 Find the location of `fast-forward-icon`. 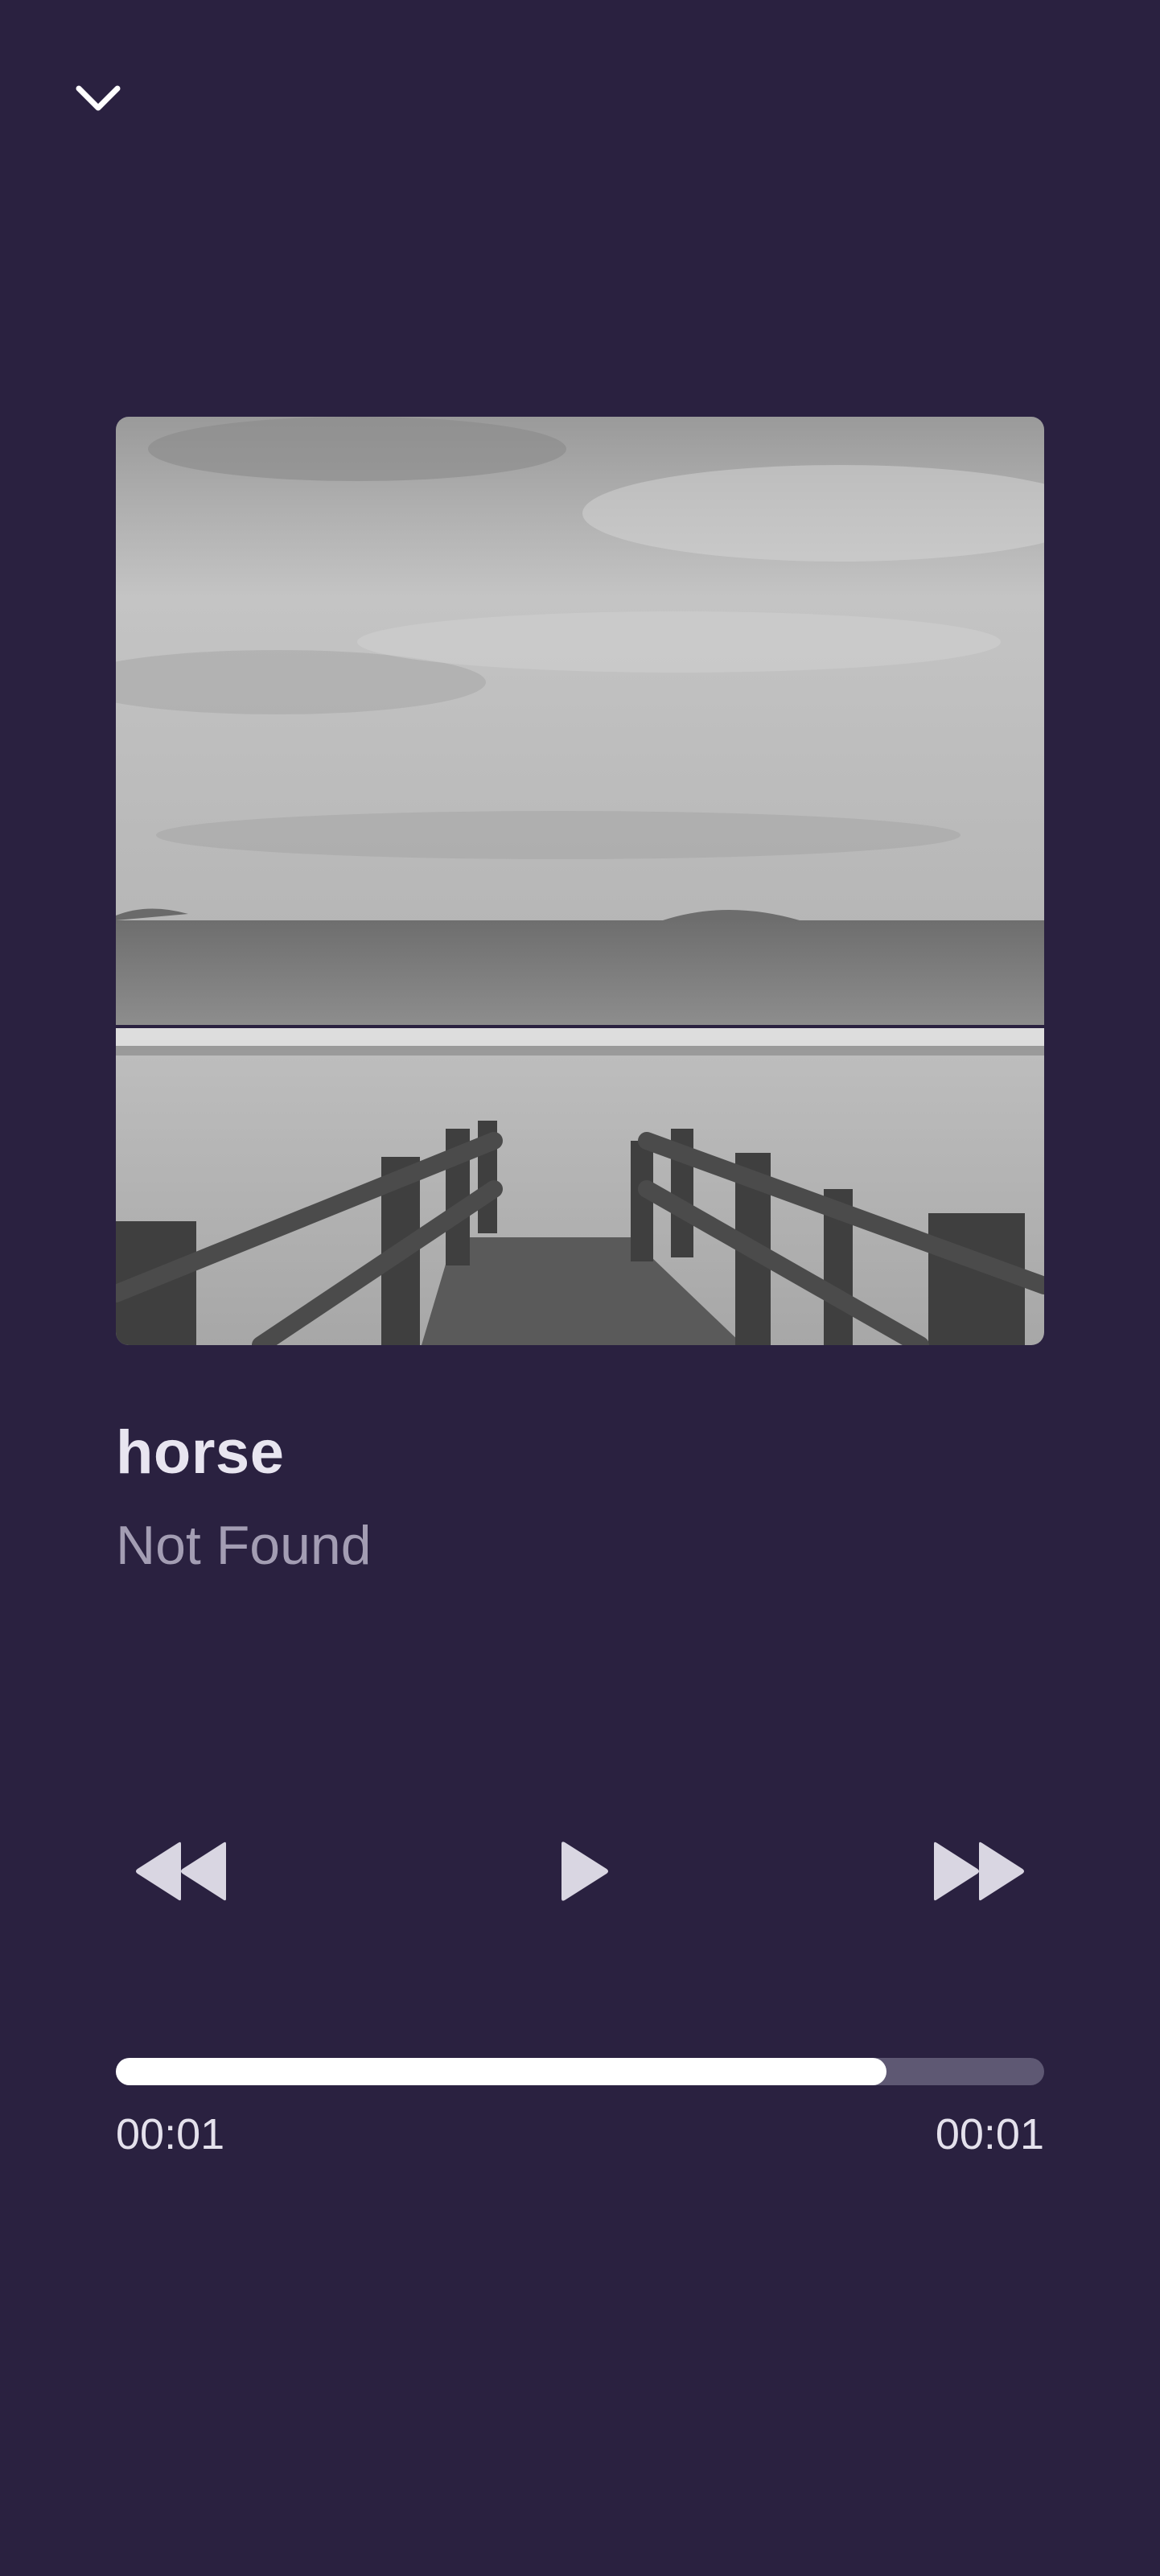

fast-forward-icon is located at coordinates (979, 1871).